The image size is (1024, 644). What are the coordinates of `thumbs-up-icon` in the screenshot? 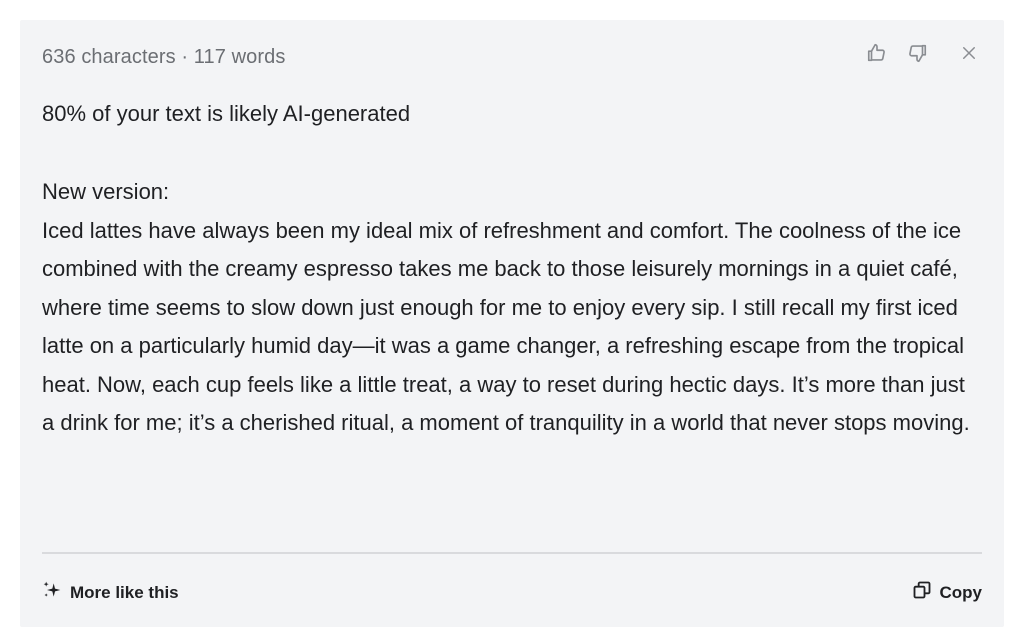 It's located at (877, 53).